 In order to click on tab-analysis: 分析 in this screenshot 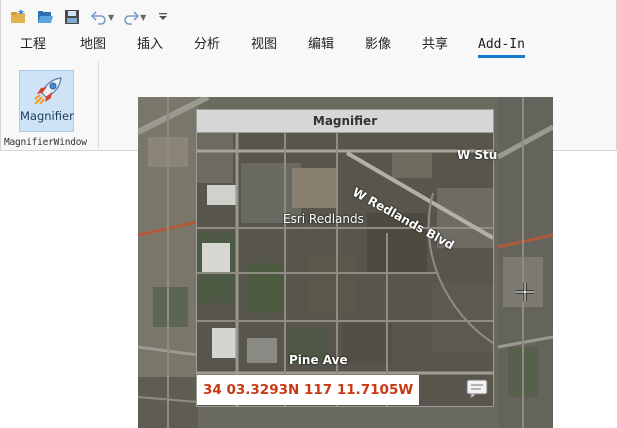, I will do `click(207, 45)`.